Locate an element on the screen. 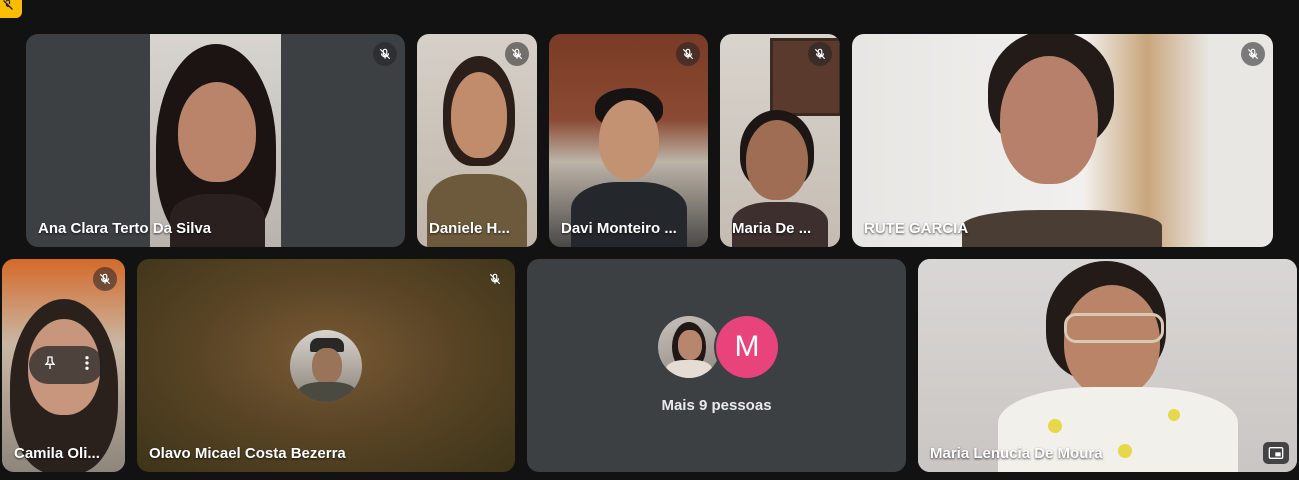 The height and width of the screenshot is (480, 1299). participant-tile-ana: Ana Clara Terto Da Silva is located at coordinates (215, 140).